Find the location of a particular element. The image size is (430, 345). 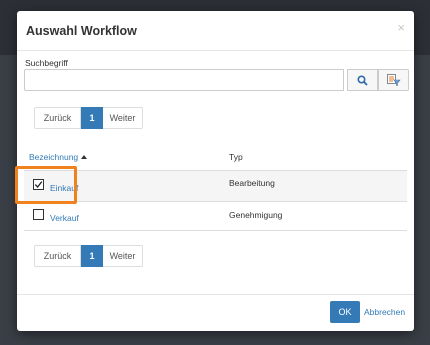

filter-button is located at coordinates (393, 80).